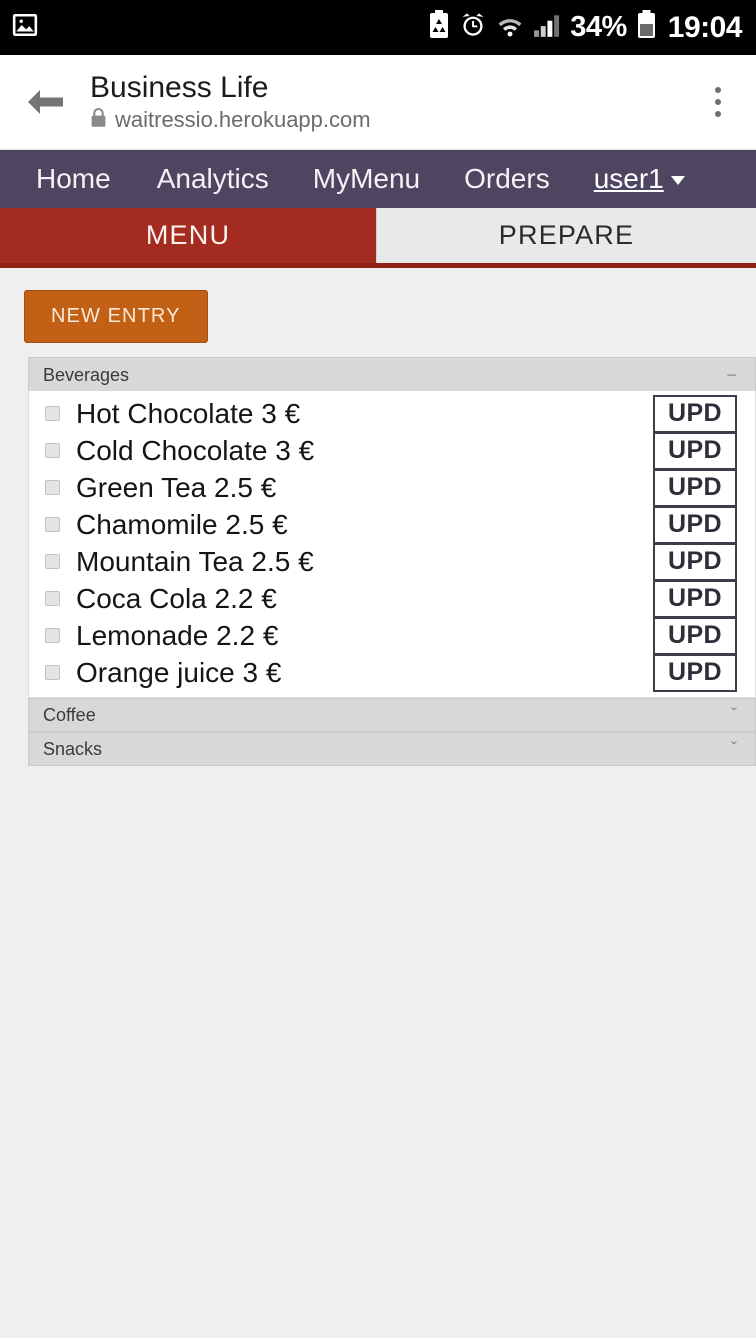  I want to click on panel-title-coffee: Coffee, so click(69, 715).